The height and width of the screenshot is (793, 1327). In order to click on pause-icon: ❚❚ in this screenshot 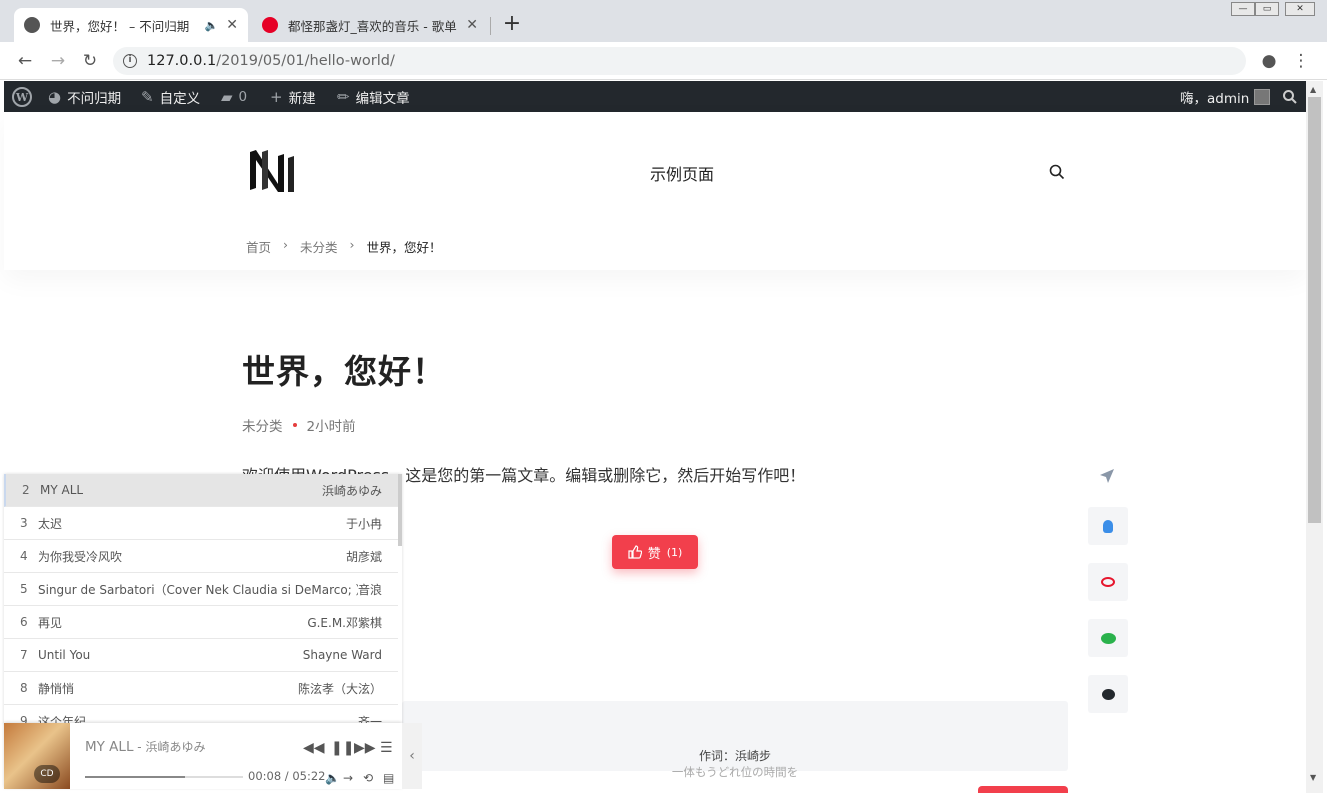, I will do `click(342, 748)`.